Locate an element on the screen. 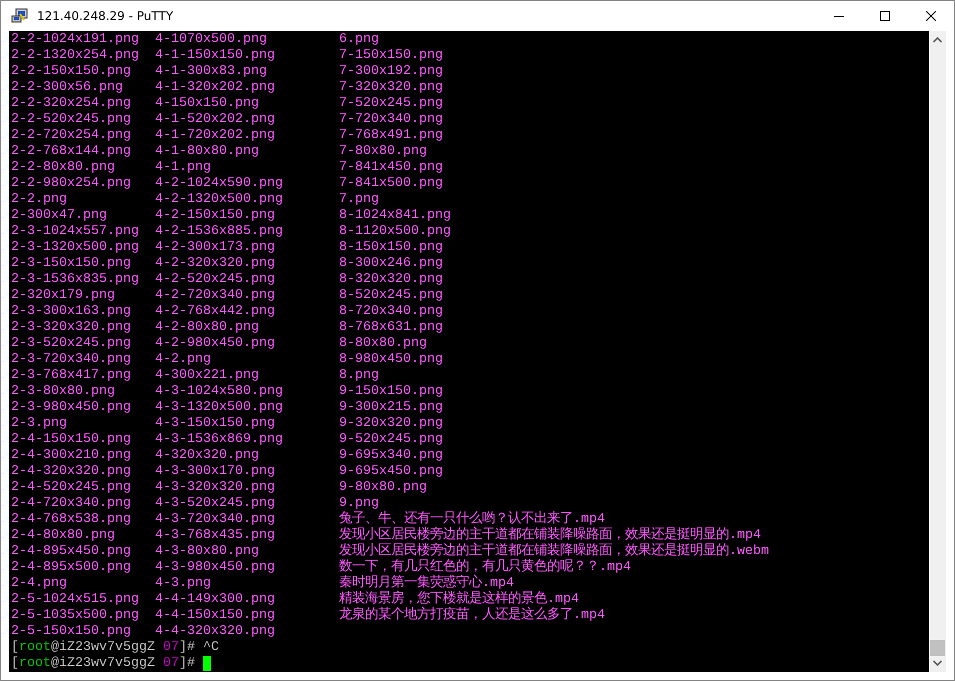 Image resolution: width=955 pixels, height=681 pixels. file-name: 8-320x320.png is located at coordinates (391, 280).